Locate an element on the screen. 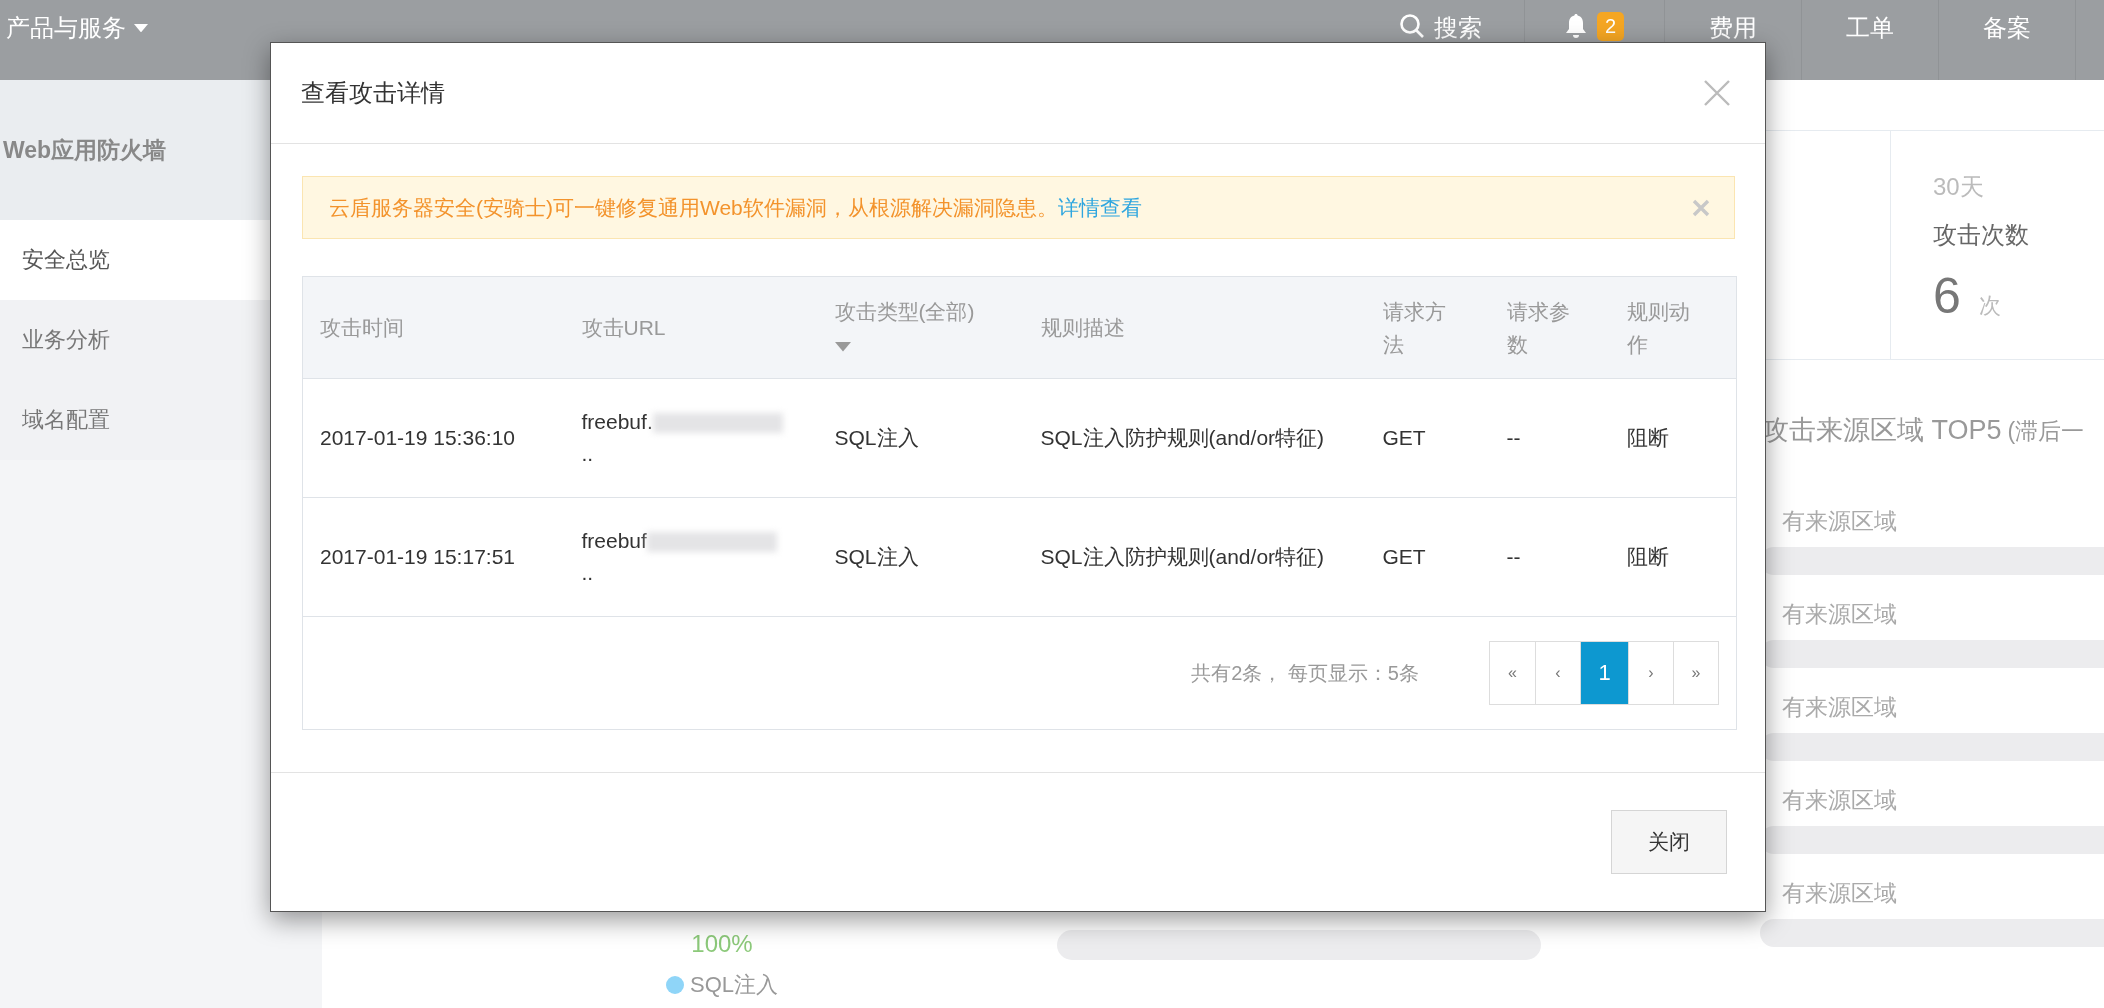  column-header: 请求参数 is located at coordinates (1549, 327).